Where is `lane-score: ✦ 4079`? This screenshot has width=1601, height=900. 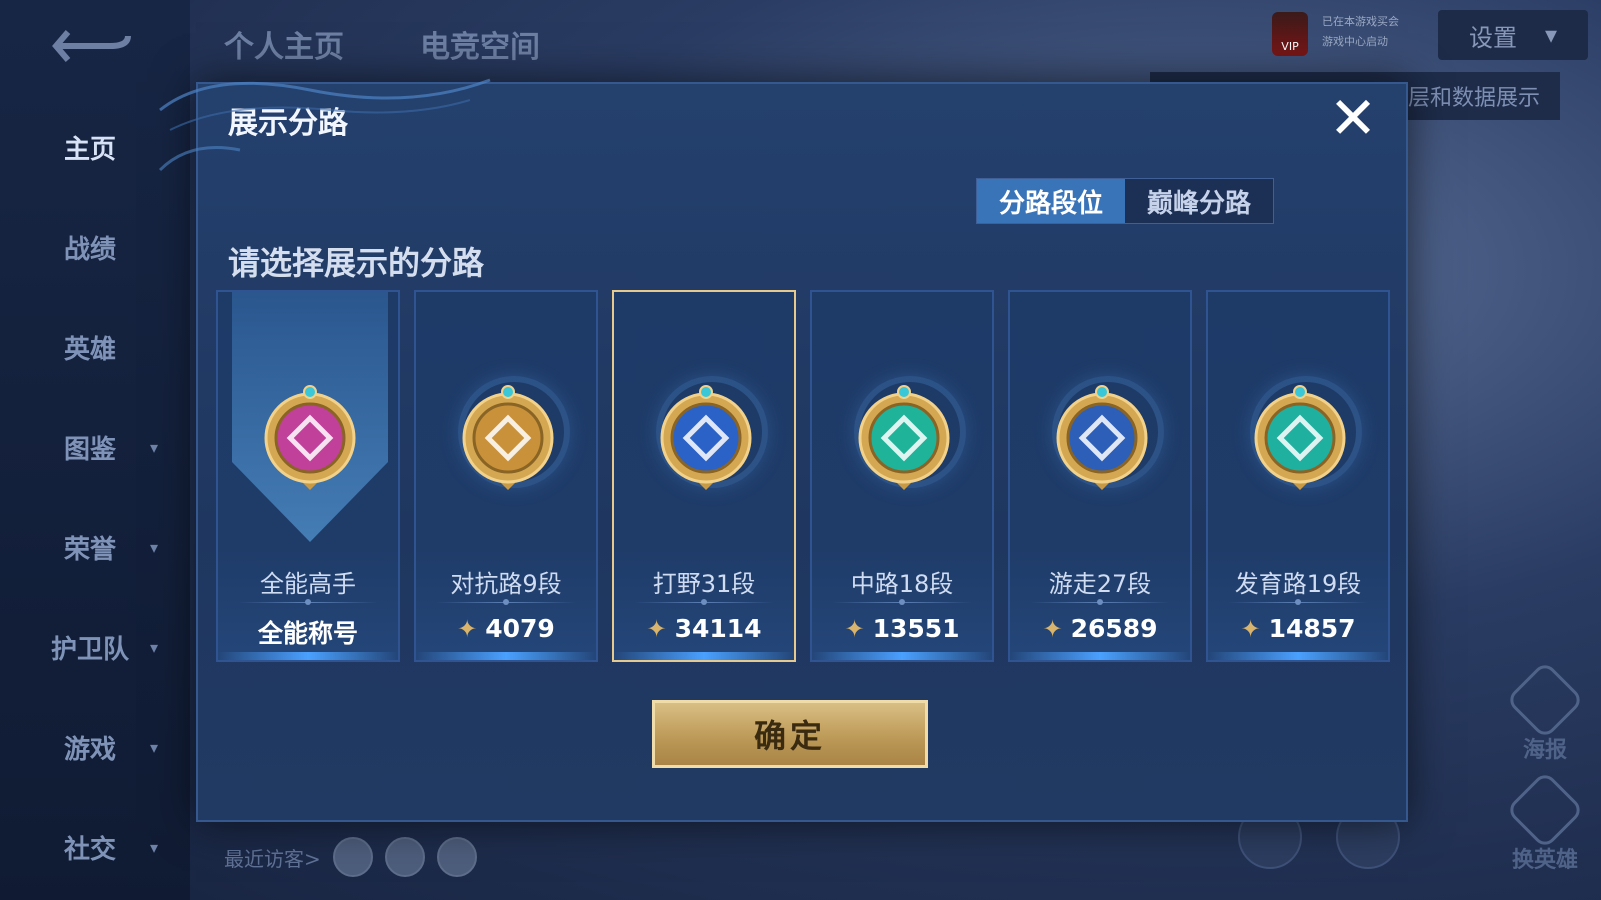 lane-score: ✦ 4079 is located at coordinates (506, 628).